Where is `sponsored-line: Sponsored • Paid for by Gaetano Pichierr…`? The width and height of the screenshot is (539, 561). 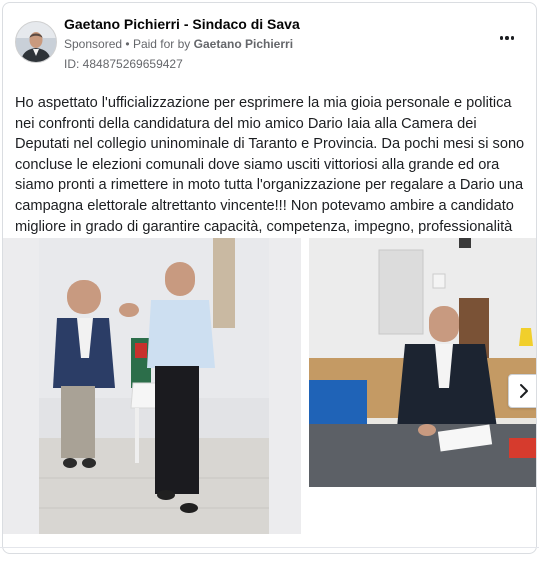 sponsored-line: Sponsored • Paid for by Gaetano Pichierr… is located at coordinates (178, 44).